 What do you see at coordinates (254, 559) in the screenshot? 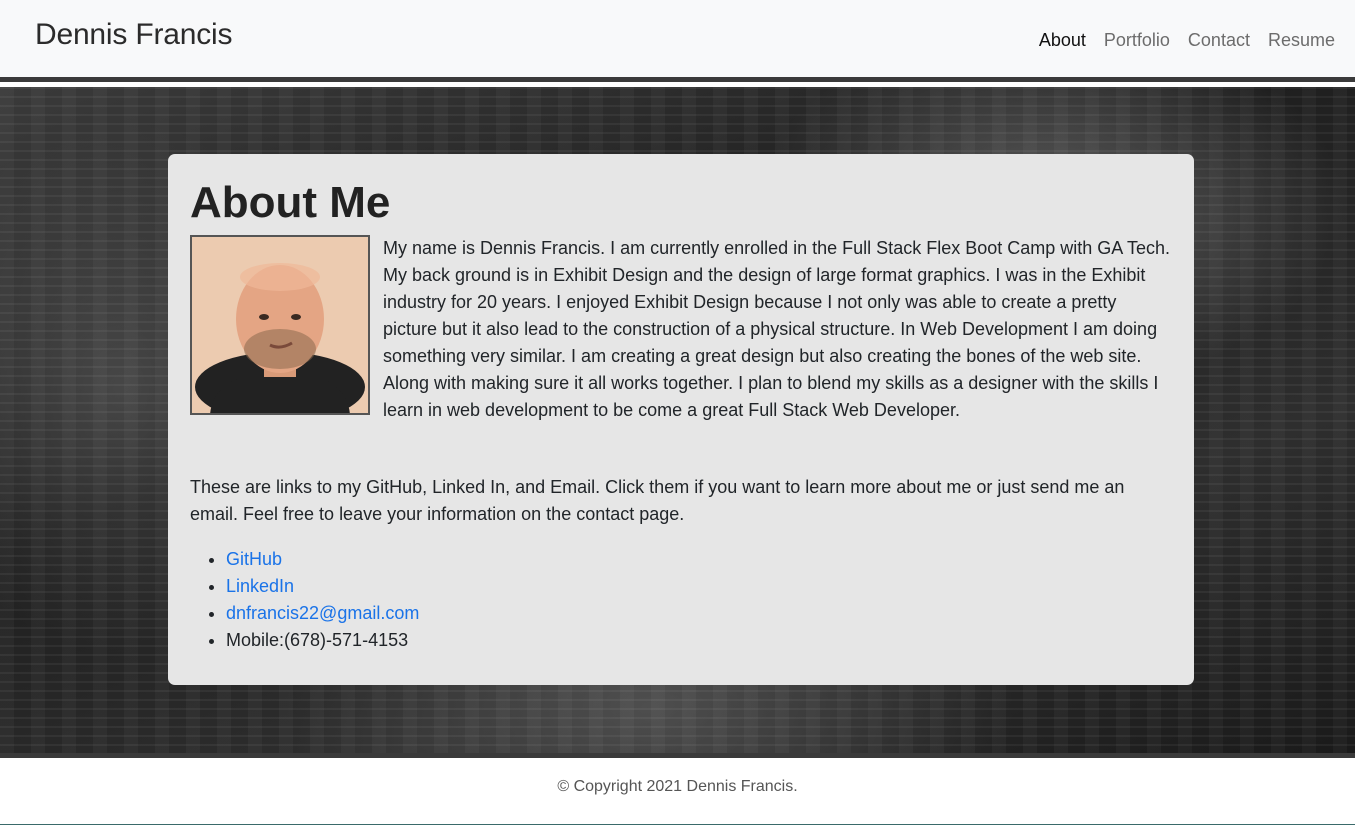
I see `github-link: GitHub` at bounding box center [254, 559].